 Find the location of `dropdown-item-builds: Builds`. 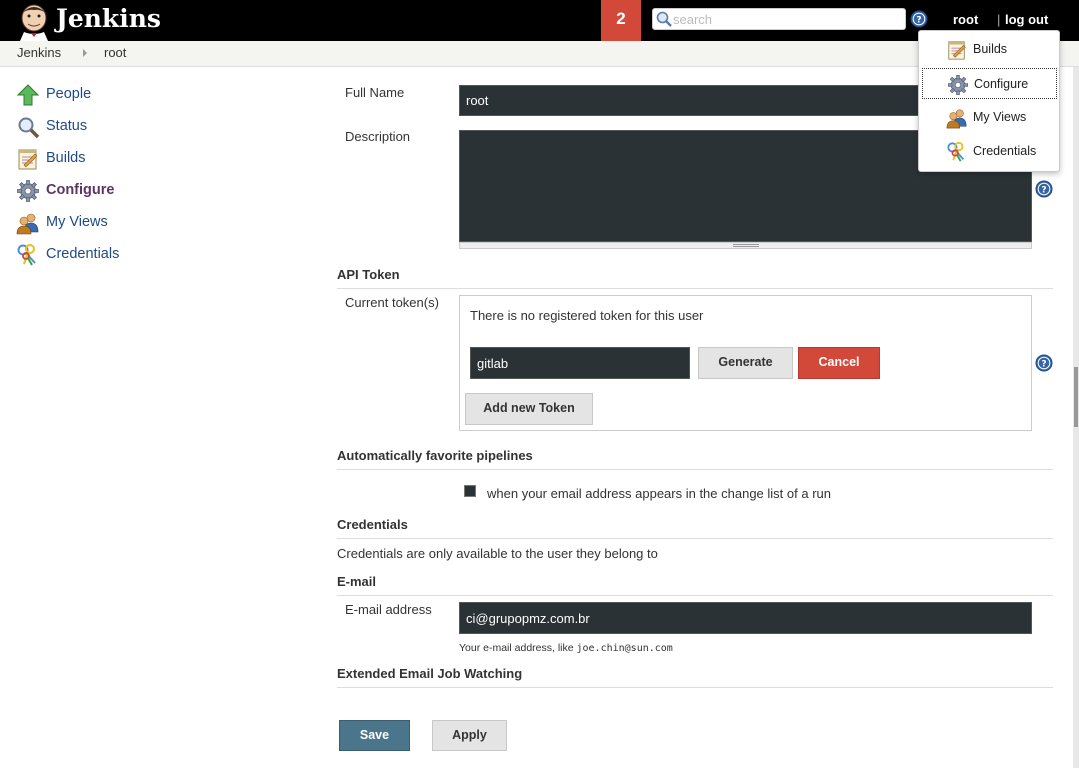

dropdown-item-builds: Builds is located at coordinates (989, 49).